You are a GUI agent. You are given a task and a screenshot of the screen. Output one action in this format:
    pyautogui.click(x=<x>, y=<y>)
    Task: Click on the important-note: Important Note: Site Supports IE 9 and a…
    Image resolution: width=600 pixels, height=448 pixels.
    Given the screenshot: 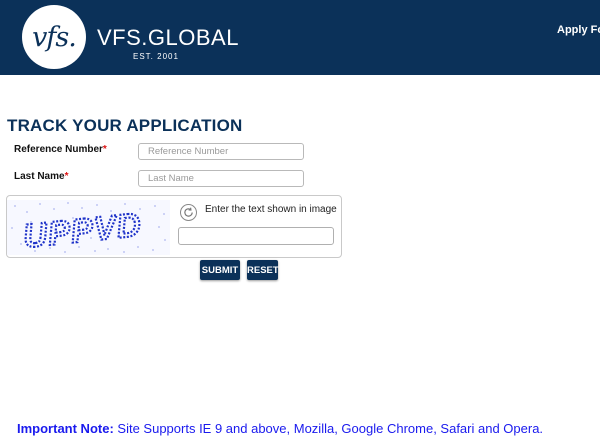 What is the action you would take?
    pyautogui.click(x=280, y=428)
    